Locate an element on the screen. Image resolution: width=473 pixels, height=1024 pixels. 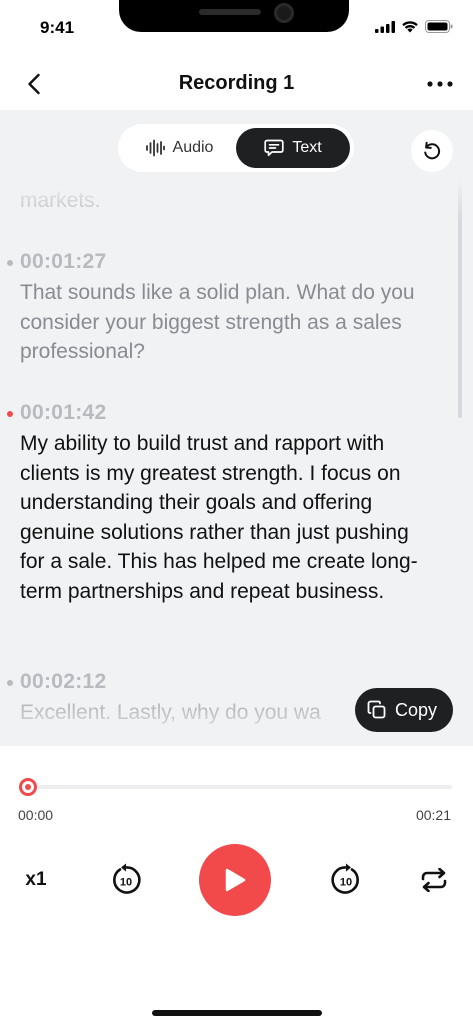
battery-icon is located at coordinates (439, 26).